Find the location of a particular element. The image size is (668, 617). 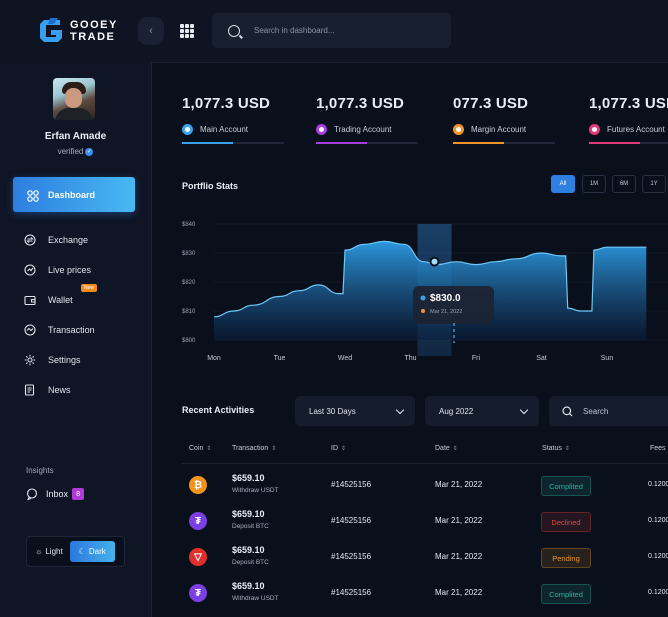

theme-toggle: ☼ Light ☾ Dark is located at coordinates (75, 551).